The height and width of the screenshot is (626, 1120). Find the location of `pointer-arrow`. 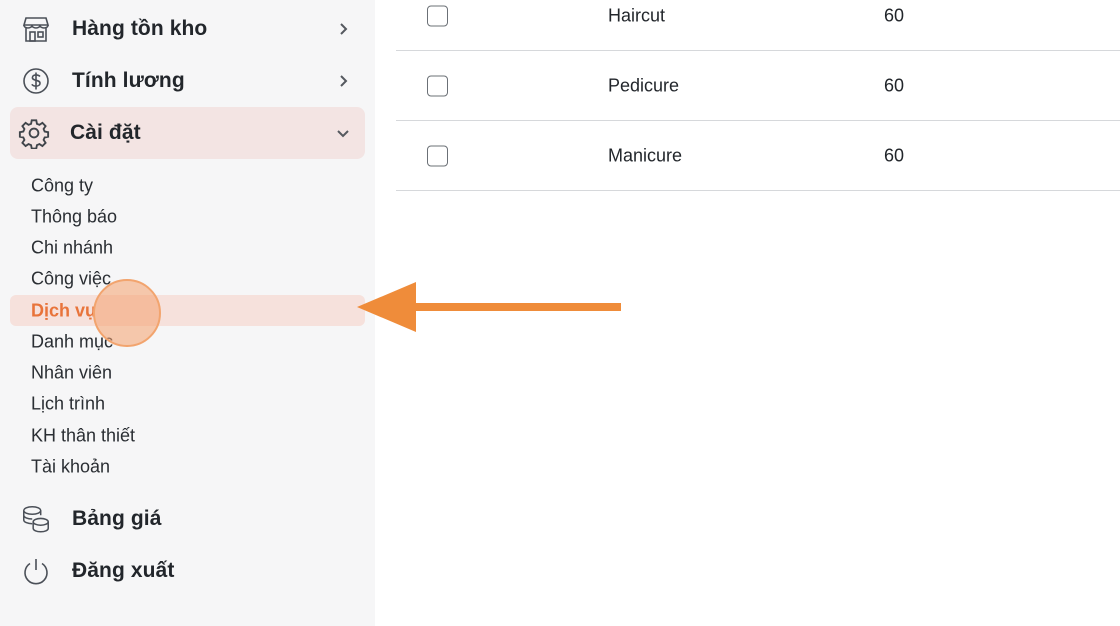

pointer-arrow is located at coordinates (489, 307).